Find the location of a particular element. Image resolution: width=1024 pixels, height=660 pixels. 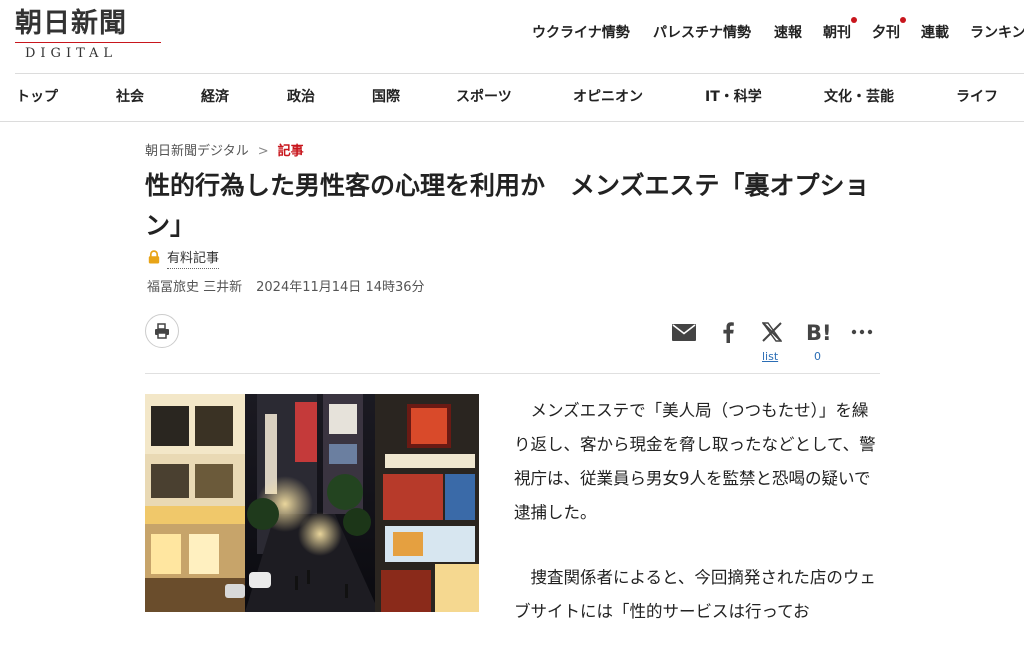

category-society: 社会 is located at coordinates (130, 96).